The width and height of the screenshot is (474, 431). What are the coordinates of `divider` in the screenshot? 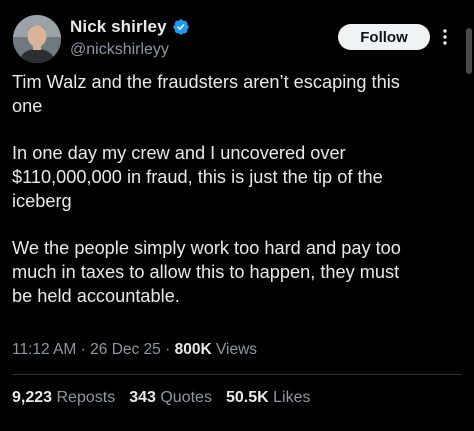 It's located at (237, 374).